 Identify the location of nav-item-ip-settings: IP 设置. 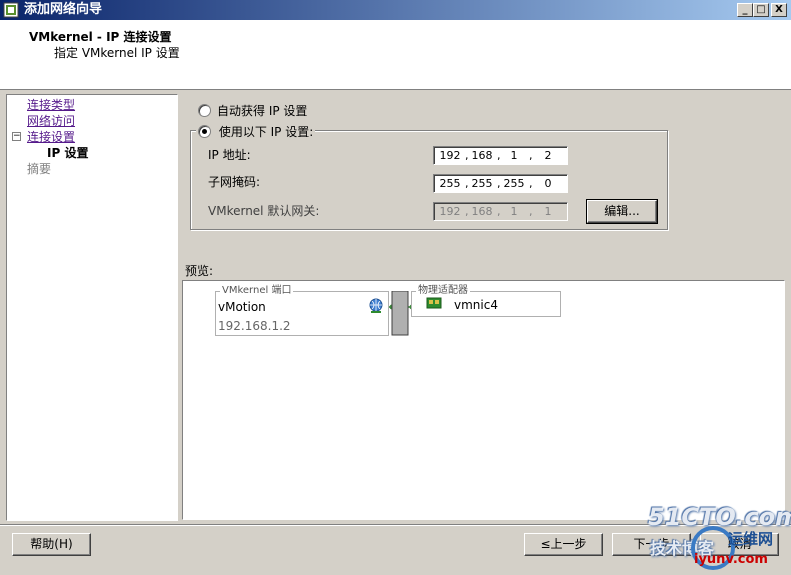
(68, 153).